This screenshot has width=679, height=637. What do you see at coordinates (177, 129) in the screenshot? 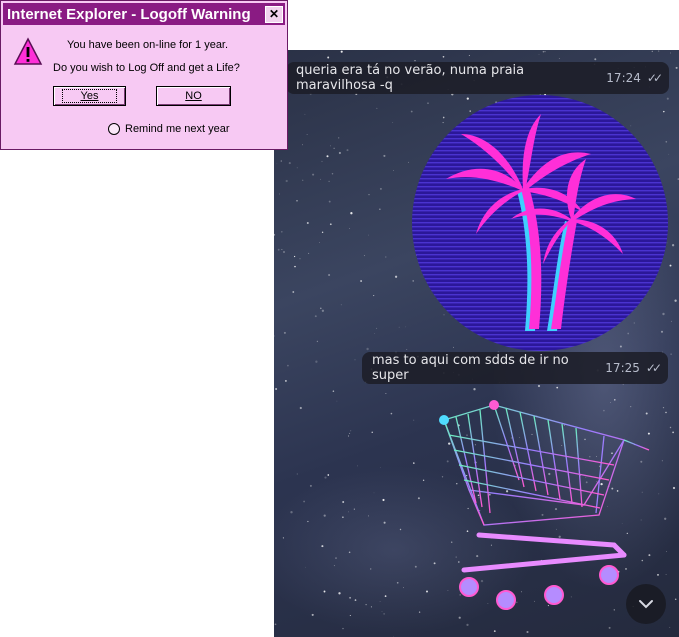
I see `remind-label: Remind me next year` at bounding box center [177, 129].